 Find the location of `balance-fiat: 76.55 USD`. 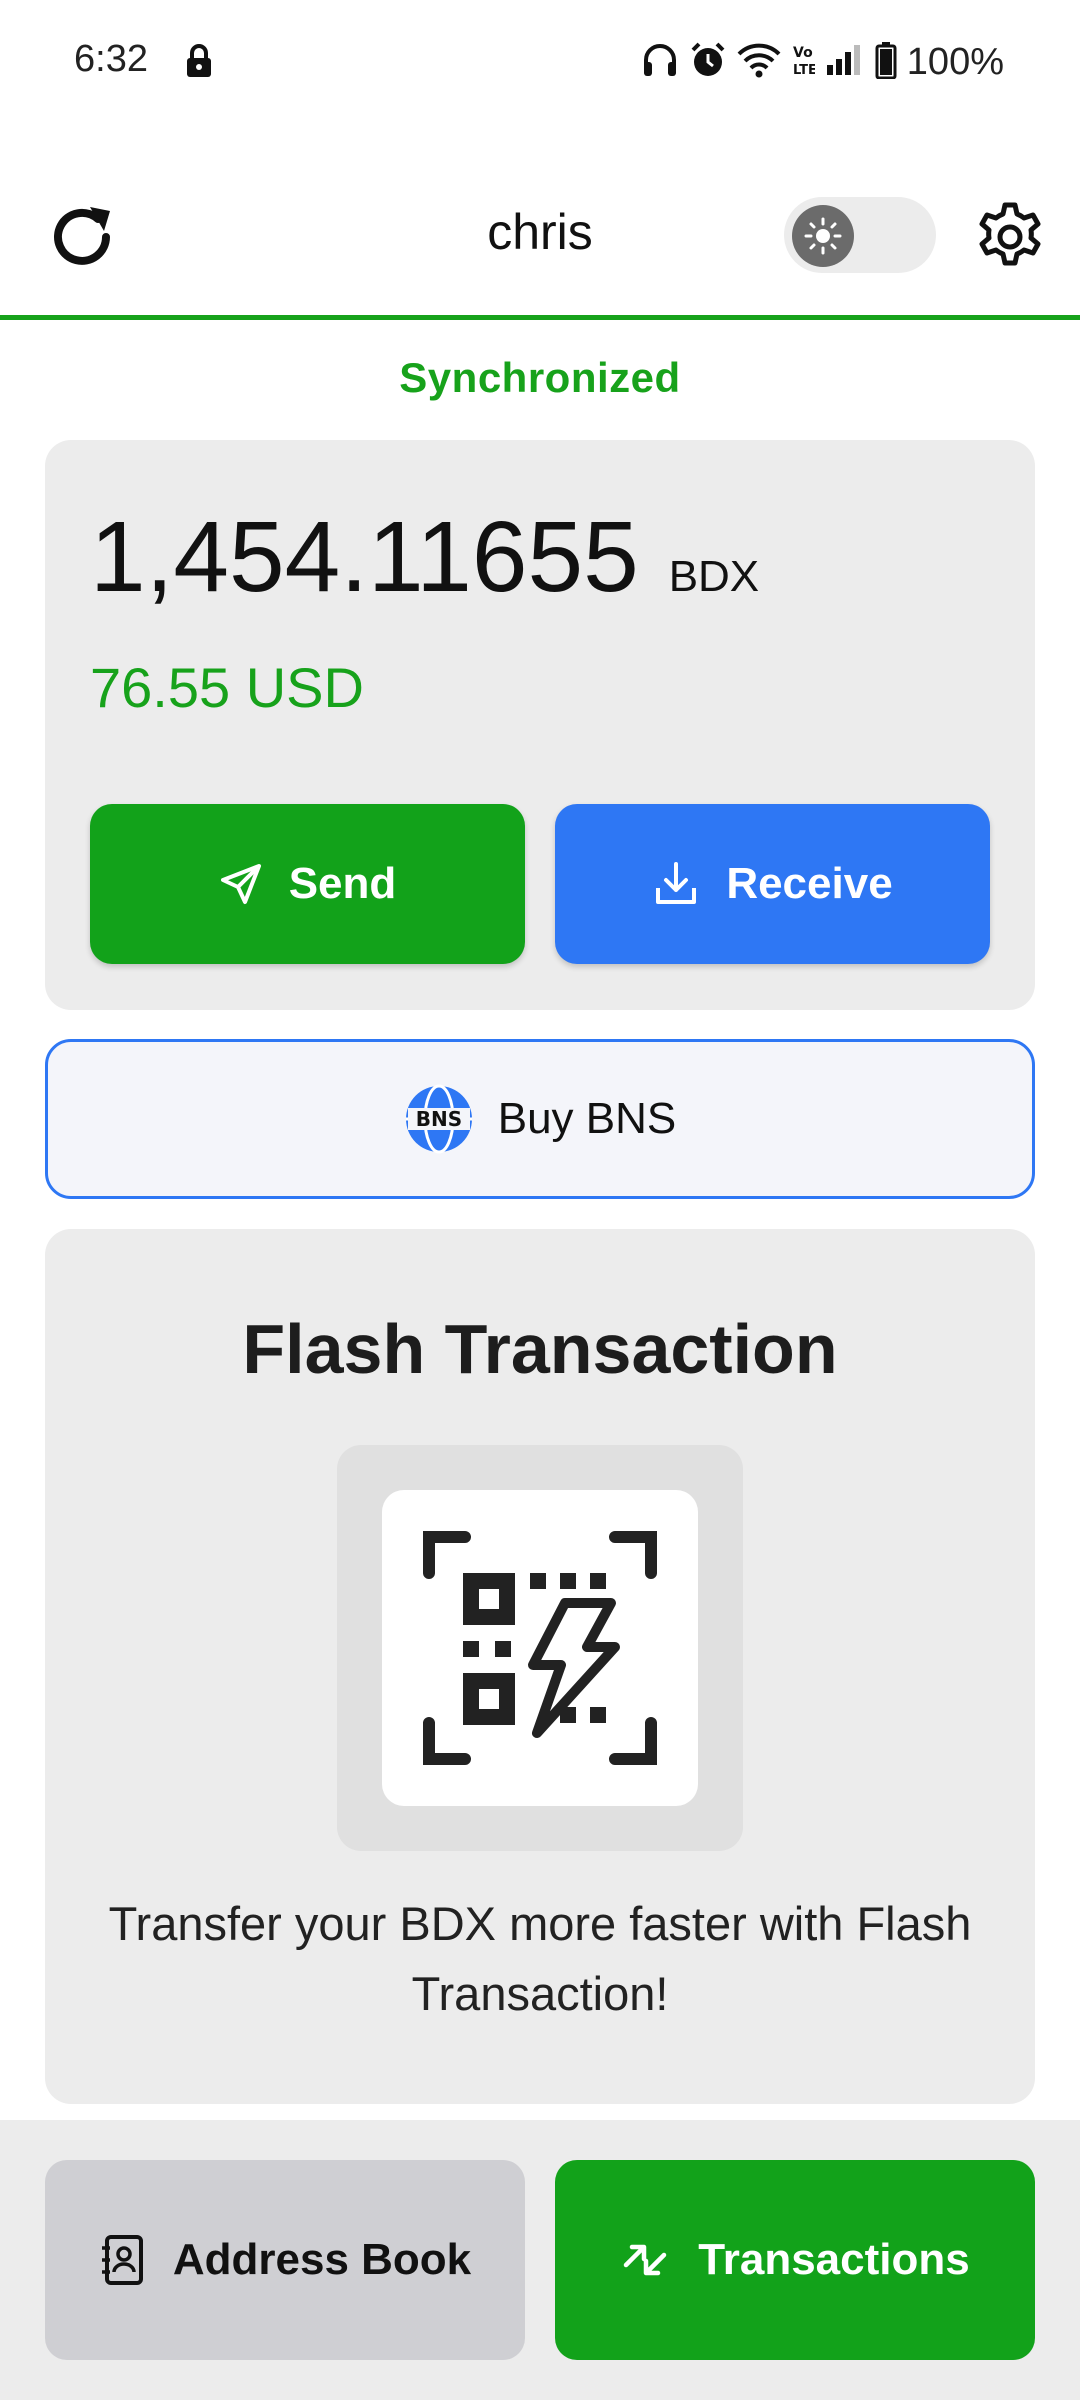

balance-fiat: 76.55 USD is located at coordinates (227, 687).